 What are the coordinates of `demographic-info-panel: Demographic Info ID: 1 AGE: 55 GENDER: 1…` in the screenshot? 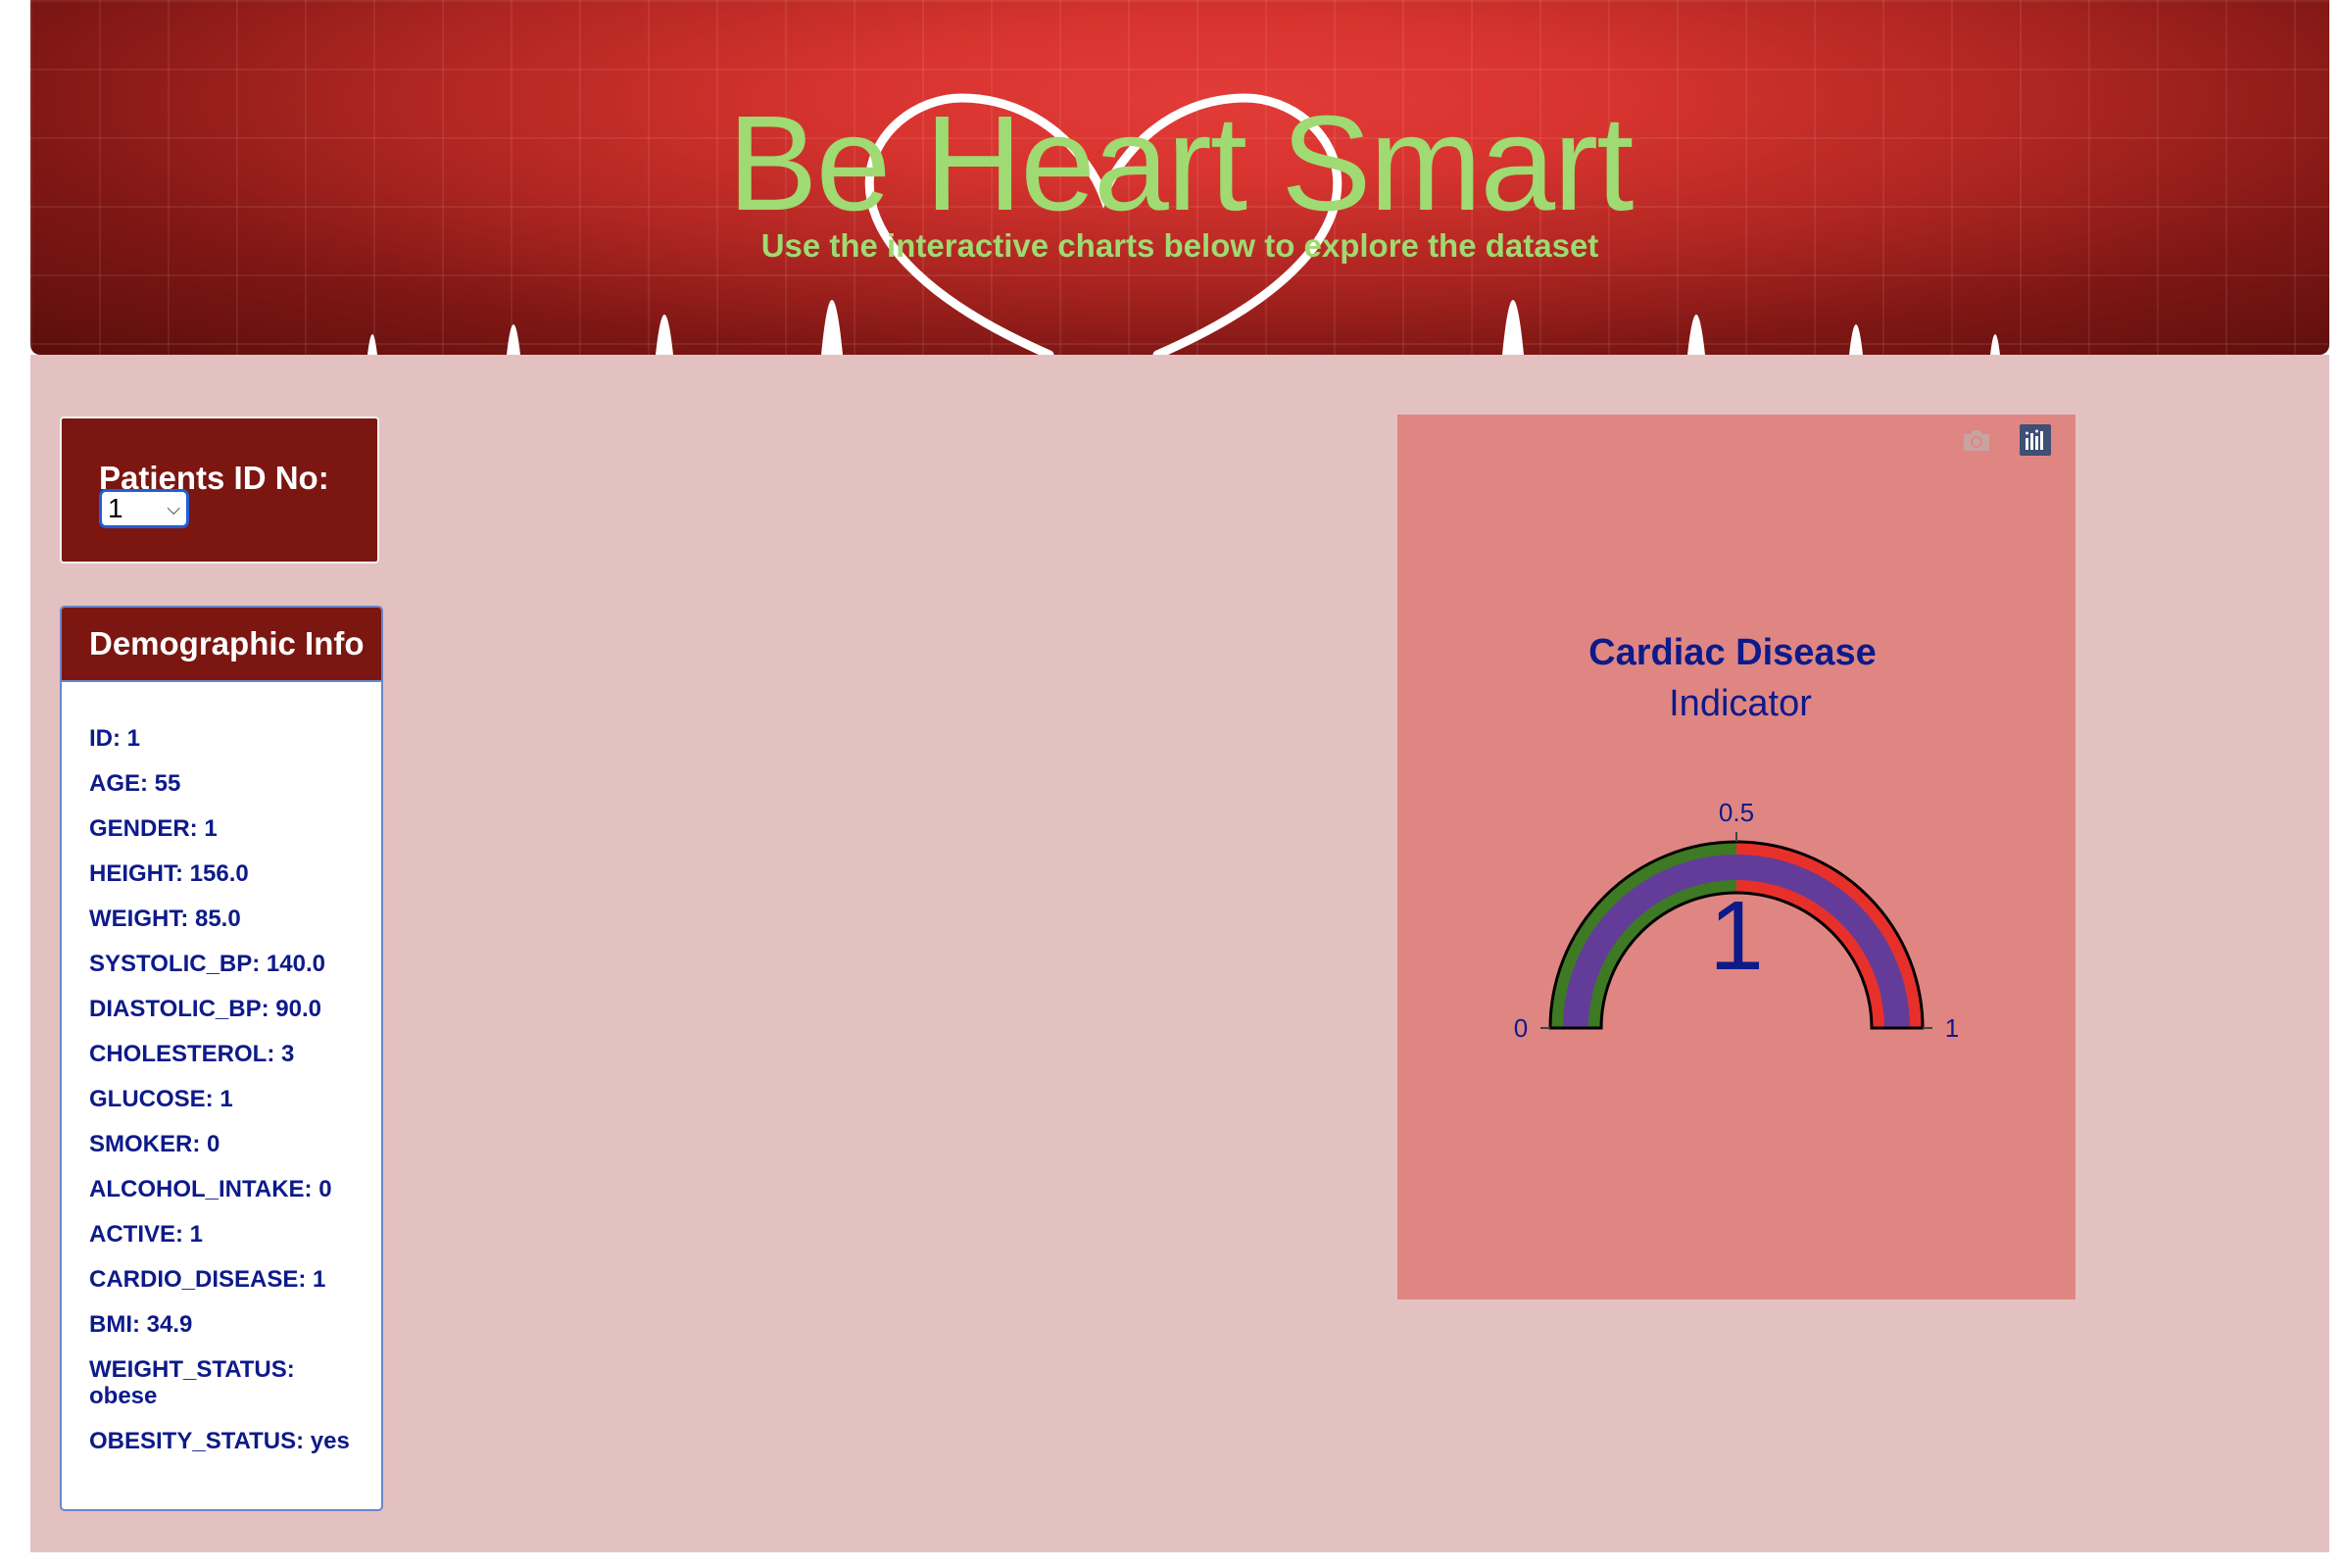 It's located at (221, 1058).